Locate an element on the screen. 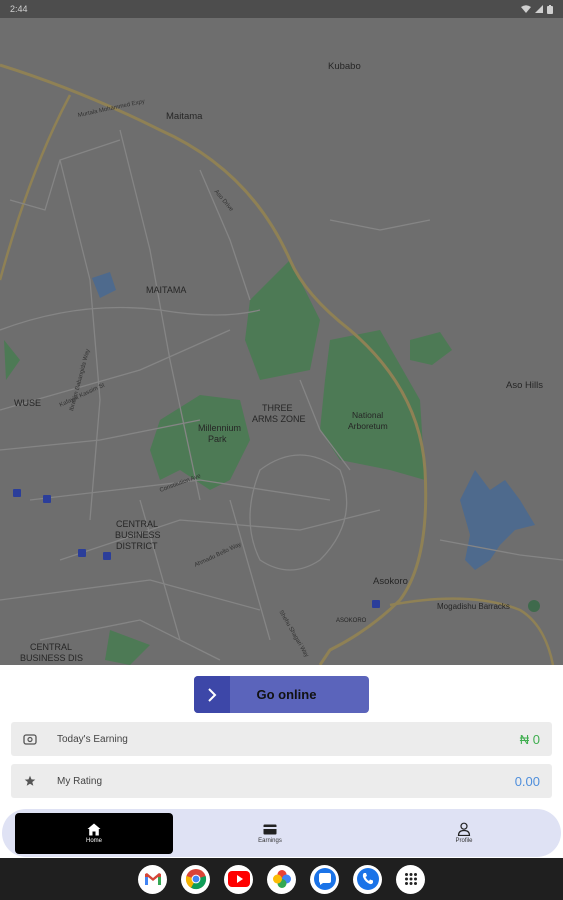 The height and width of the screenshot is (900, 563). go-online-label: Go online is located at coordinates (286, 694).